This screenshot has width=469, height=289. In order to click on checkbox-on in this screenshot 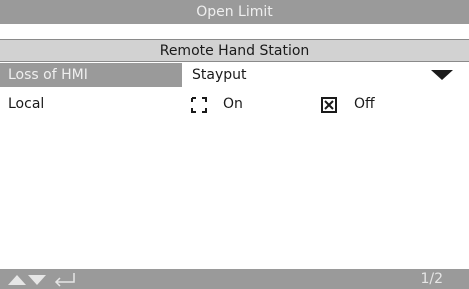, I will do `click(199, 105)`.